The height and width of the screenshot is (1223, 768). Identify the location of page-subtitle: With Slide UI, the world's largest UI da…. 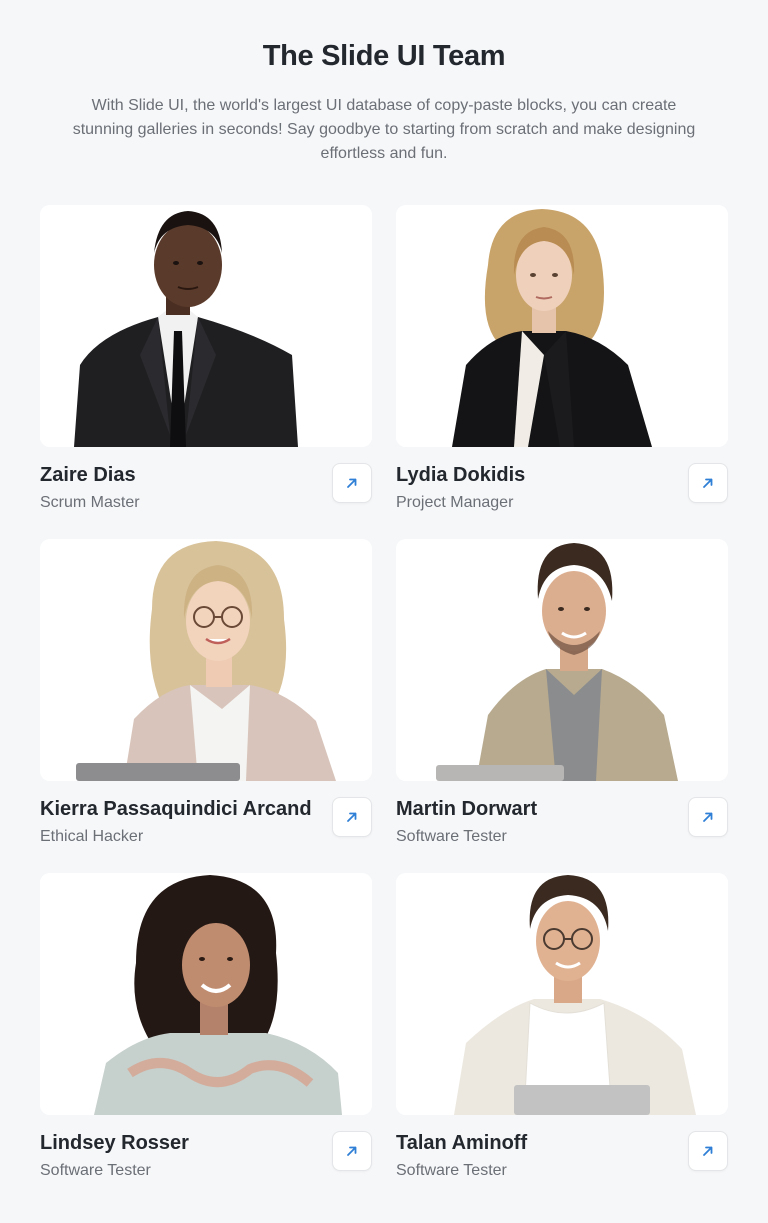
(384, 129).